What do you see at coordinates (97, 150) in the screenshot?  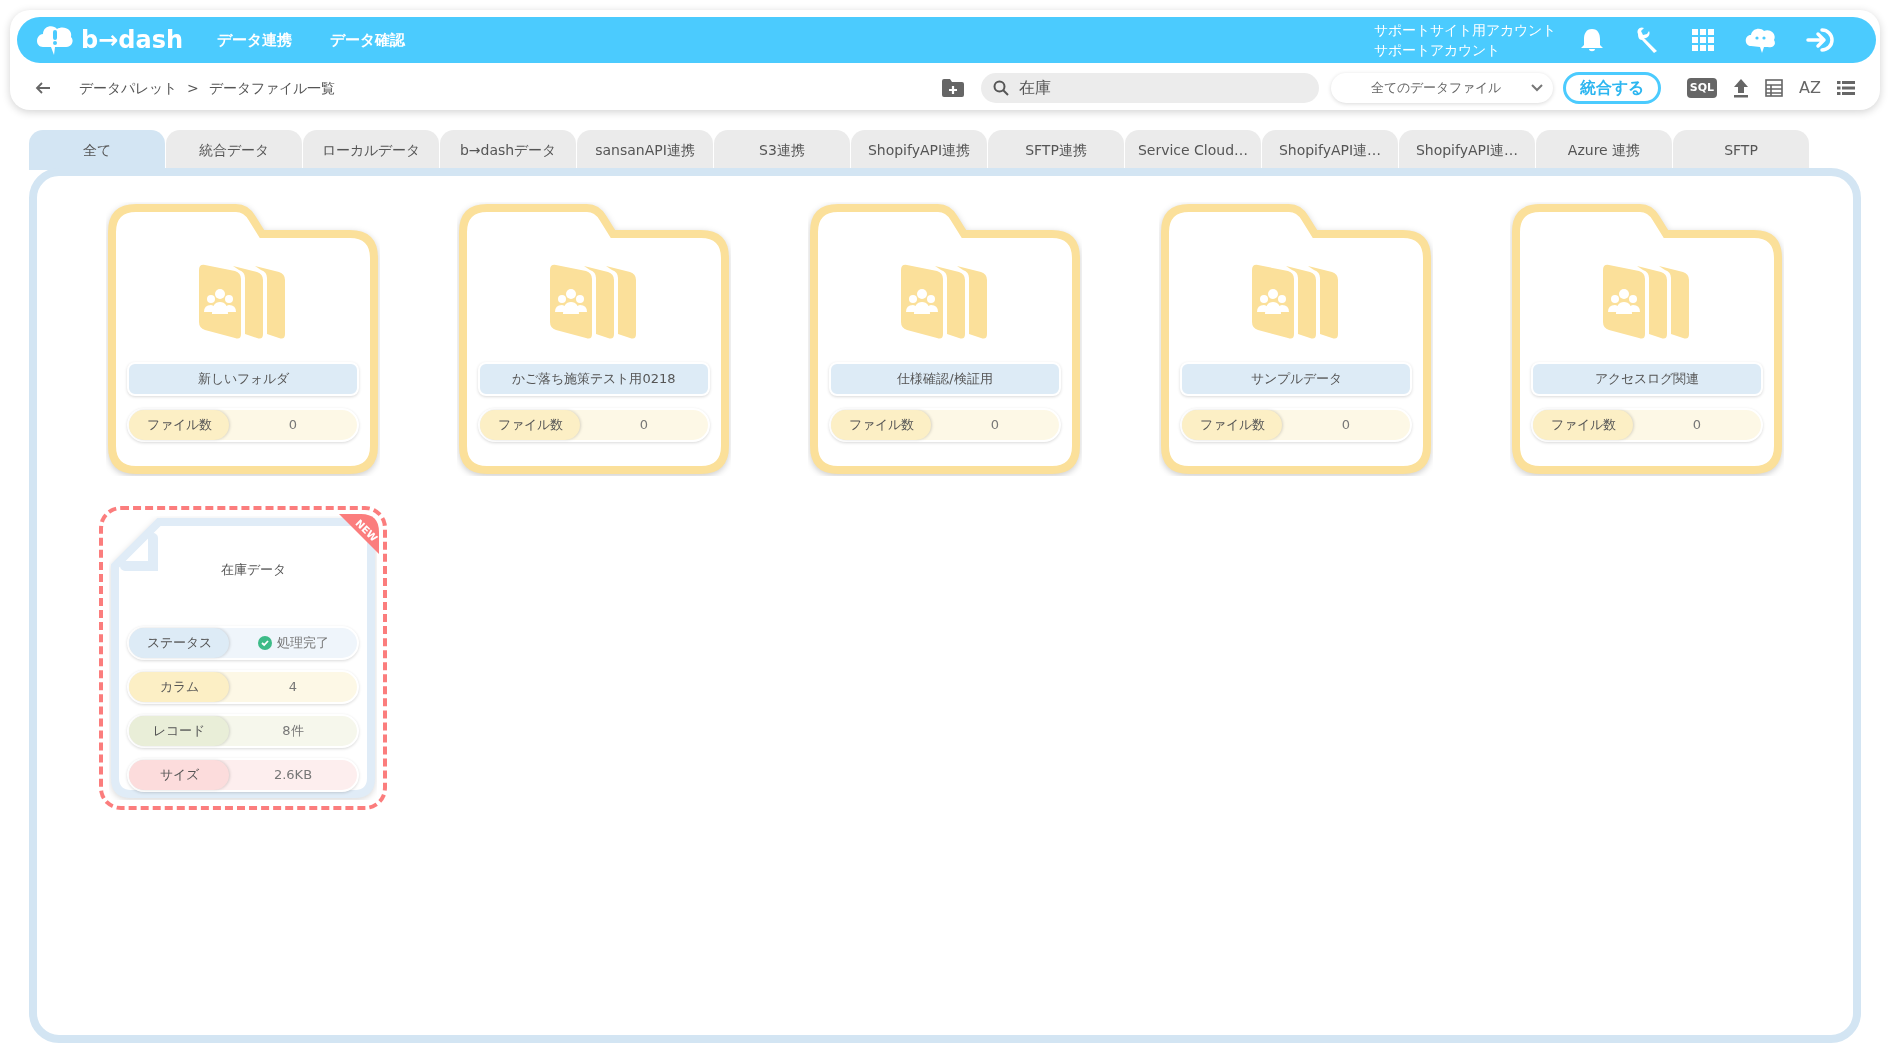 I see `tab: 全て` at bounding box center [97, 150].